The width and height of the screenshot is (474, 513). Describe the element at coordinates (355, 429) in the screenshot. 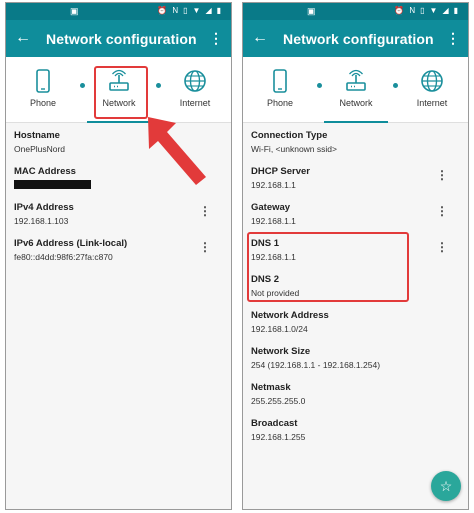

I see `list-item-broadcast: Broadcast 192.168.1.255` at that location.